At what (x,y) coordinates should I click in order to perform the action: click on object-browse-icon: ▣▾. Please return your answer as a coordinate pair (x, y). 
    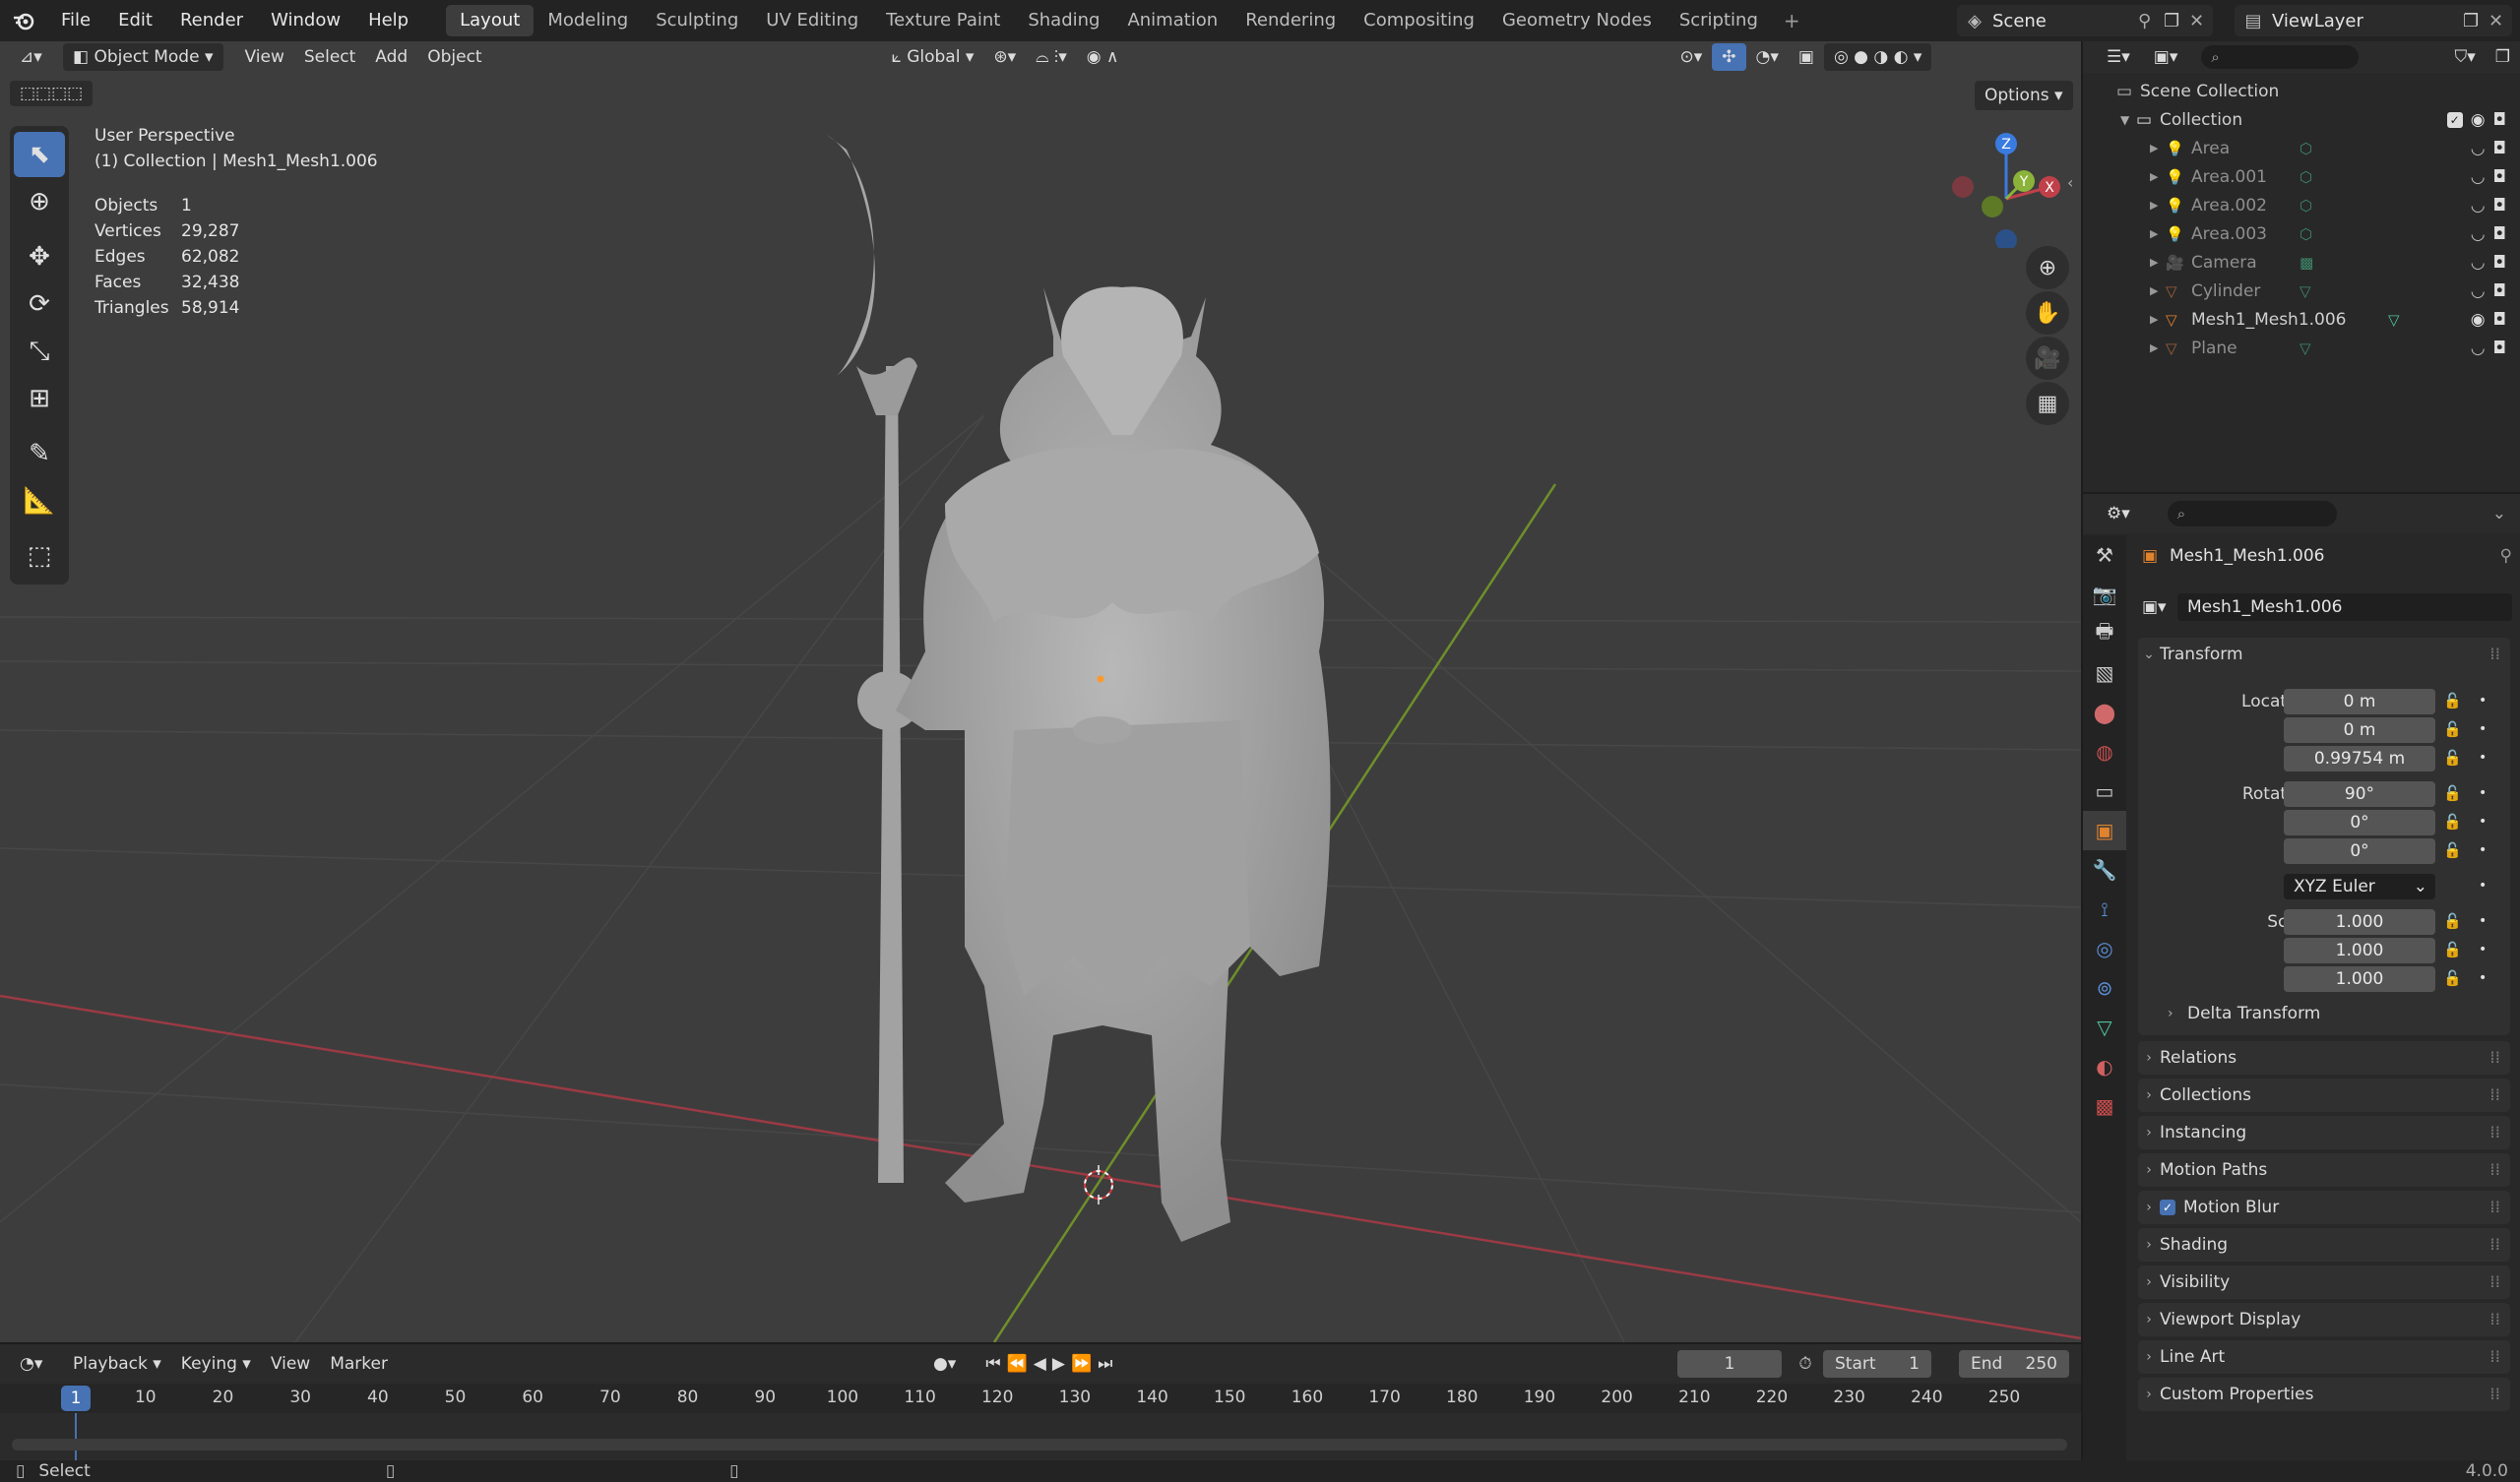
    Looking at the image, I should click on (2159, 607).